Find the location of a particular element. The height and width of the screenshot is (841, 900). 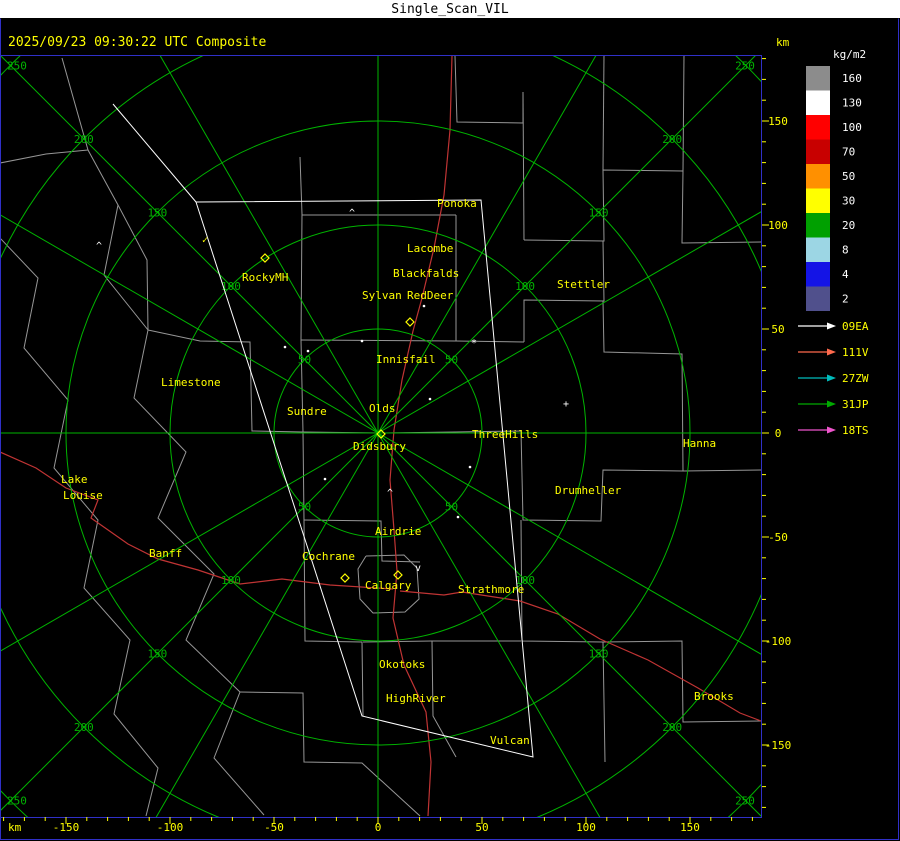

city-label: Olds is located at coordinates (382, 408).